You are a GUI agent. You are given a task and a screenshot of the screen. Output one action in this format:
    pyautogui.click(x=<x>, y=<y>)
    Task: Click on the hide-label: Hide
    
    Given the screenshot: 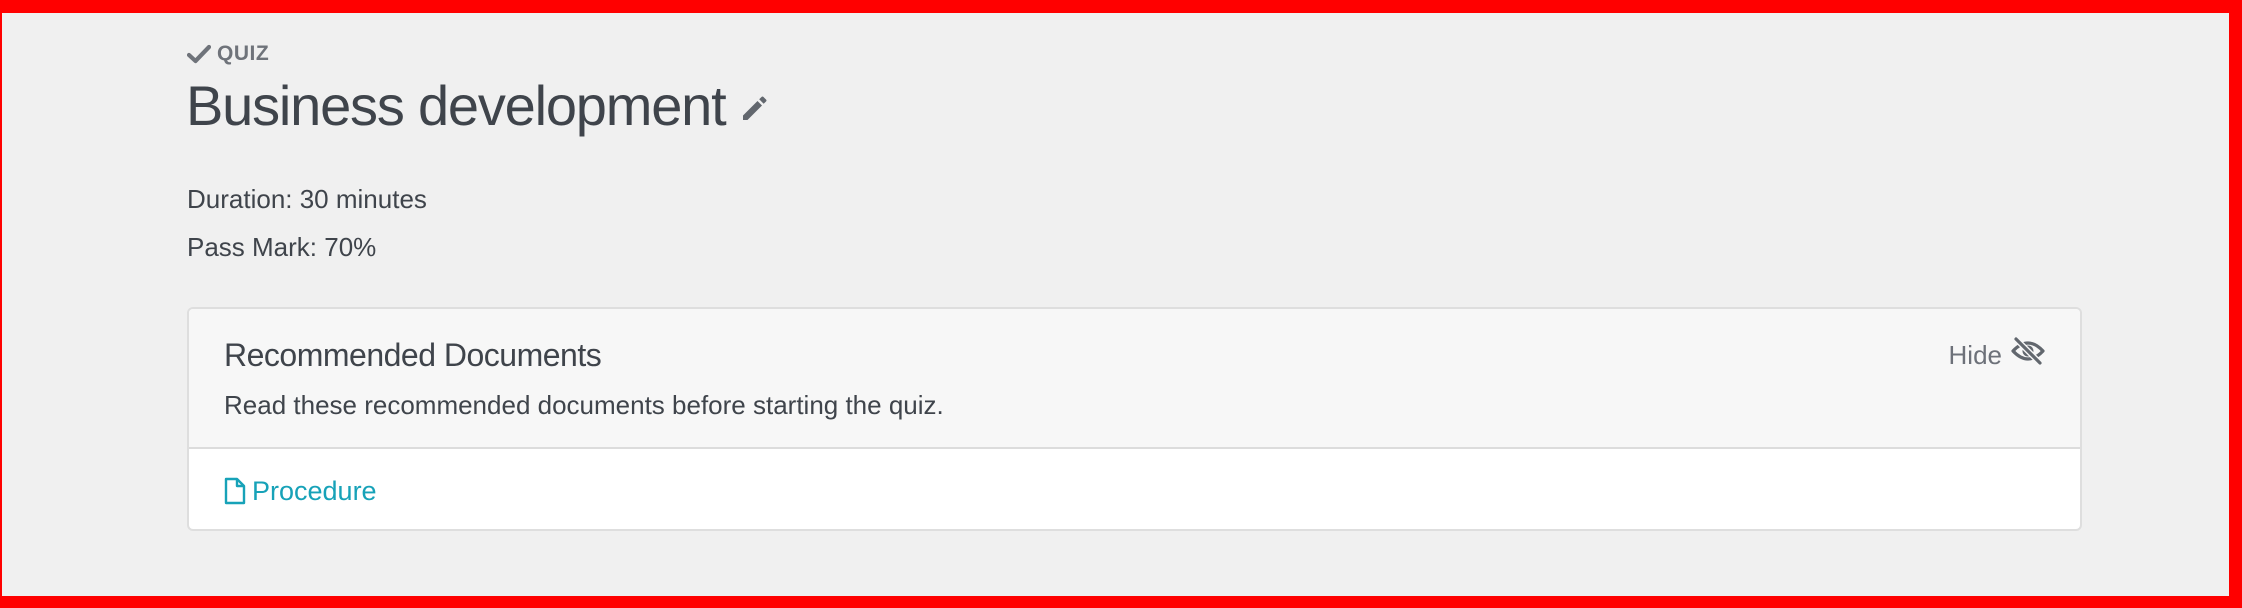 What is the action you would take?
    pyautogui.click(x=1975, y=355)
    